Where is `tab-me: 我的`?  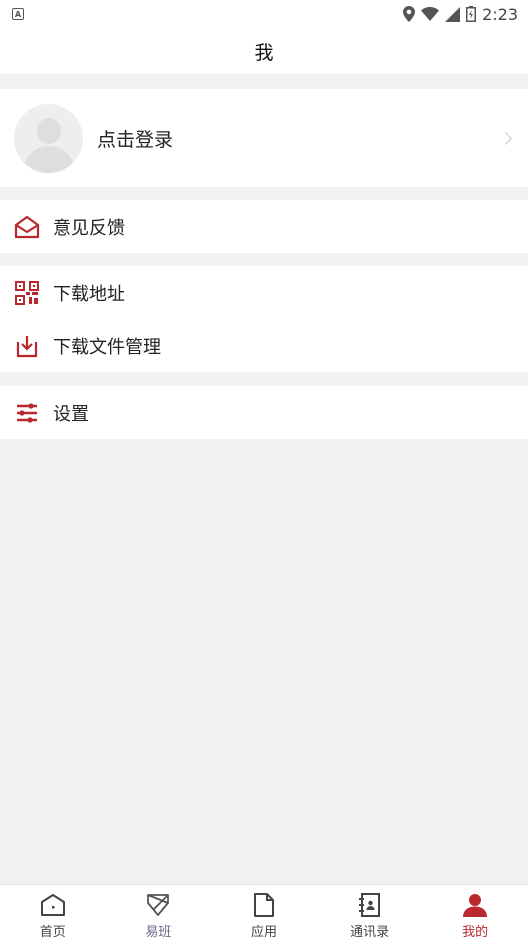
tab-me: 我的 is located at coordinates (475, 915).